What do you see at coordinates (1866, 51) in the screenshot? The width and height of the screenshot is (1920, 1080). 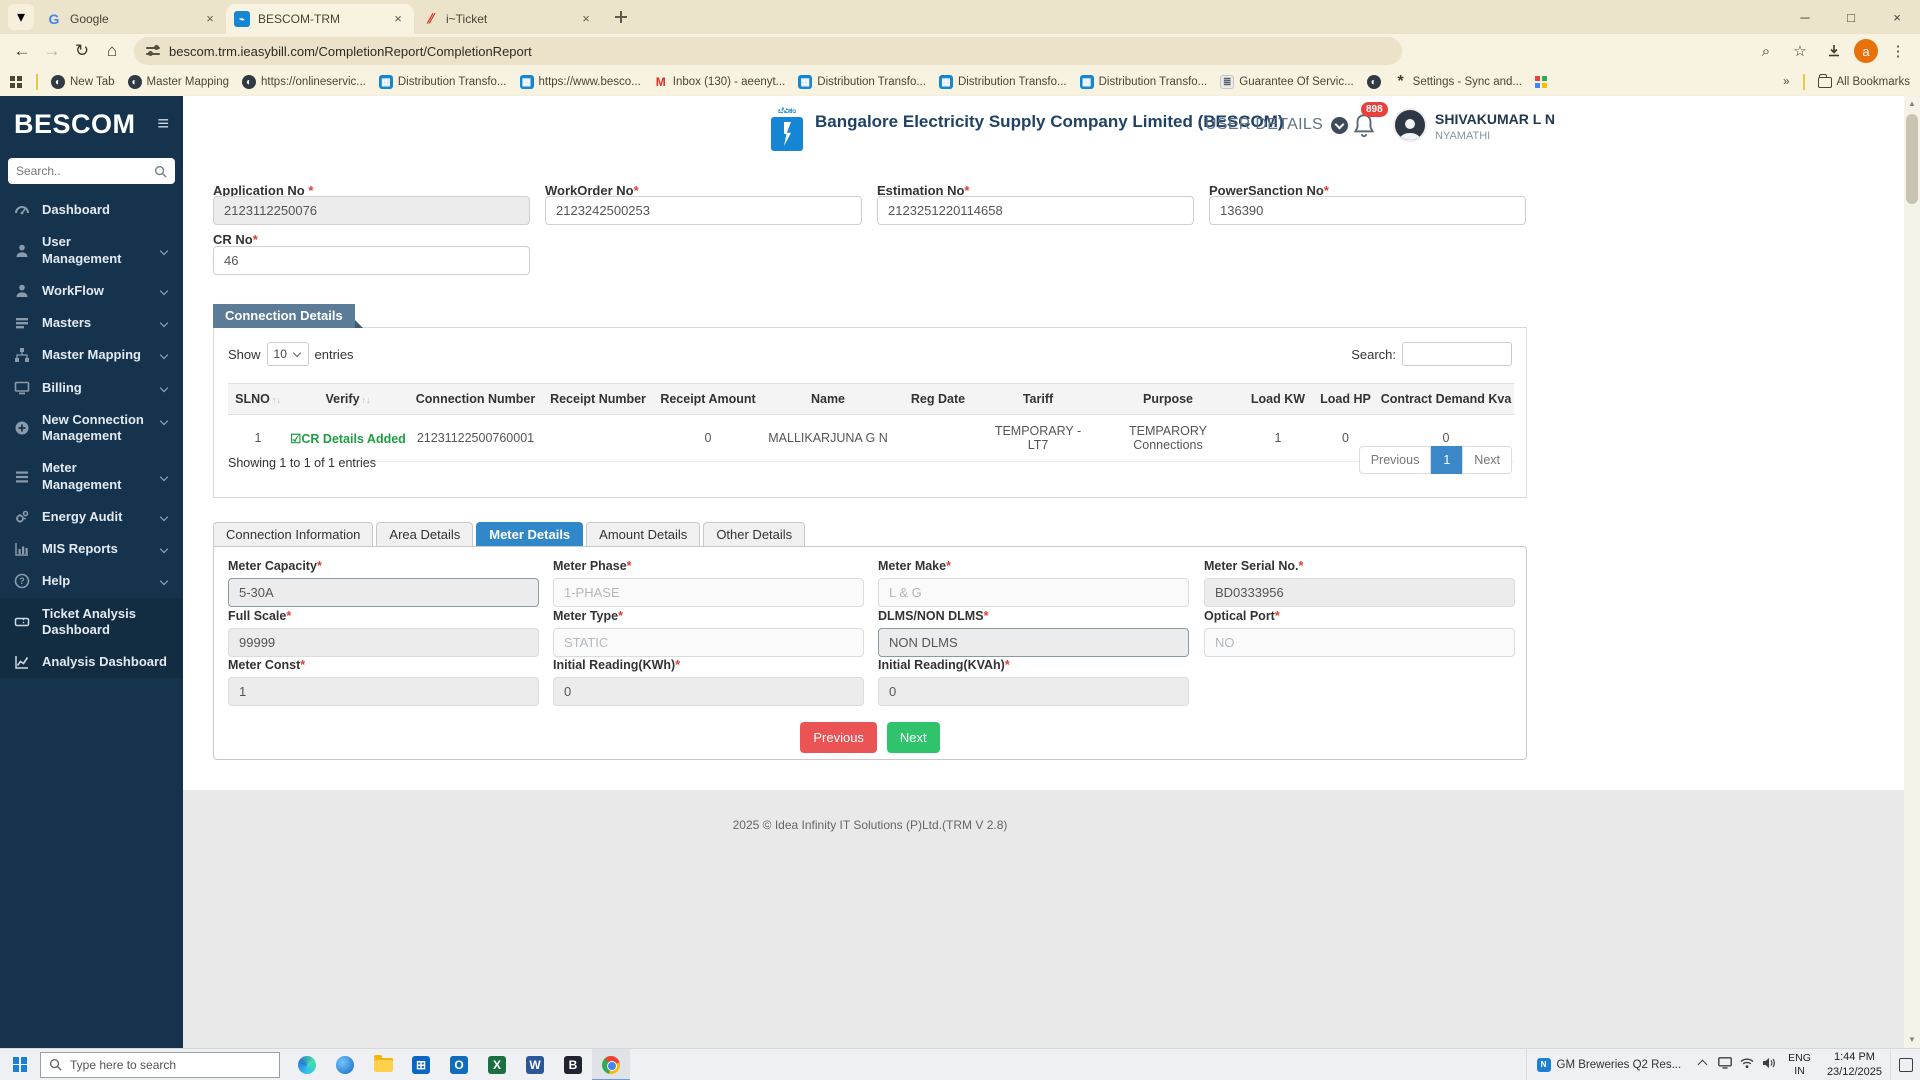 I see `browser-profile-avatar: a` at bounding box center [1866, 51].